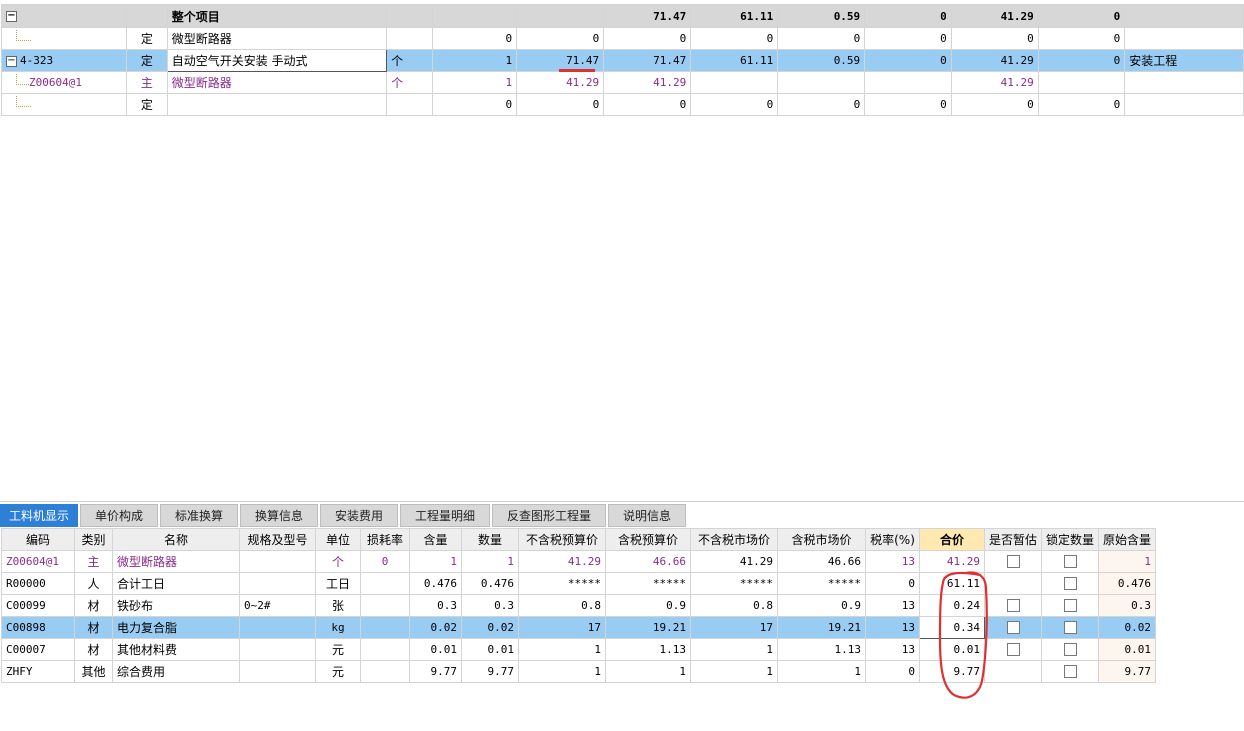 Image resolution: width=1244 pixels, height=731 pixels. I want to click on tab-conversion-info: 换算信息, so click(279, 515).